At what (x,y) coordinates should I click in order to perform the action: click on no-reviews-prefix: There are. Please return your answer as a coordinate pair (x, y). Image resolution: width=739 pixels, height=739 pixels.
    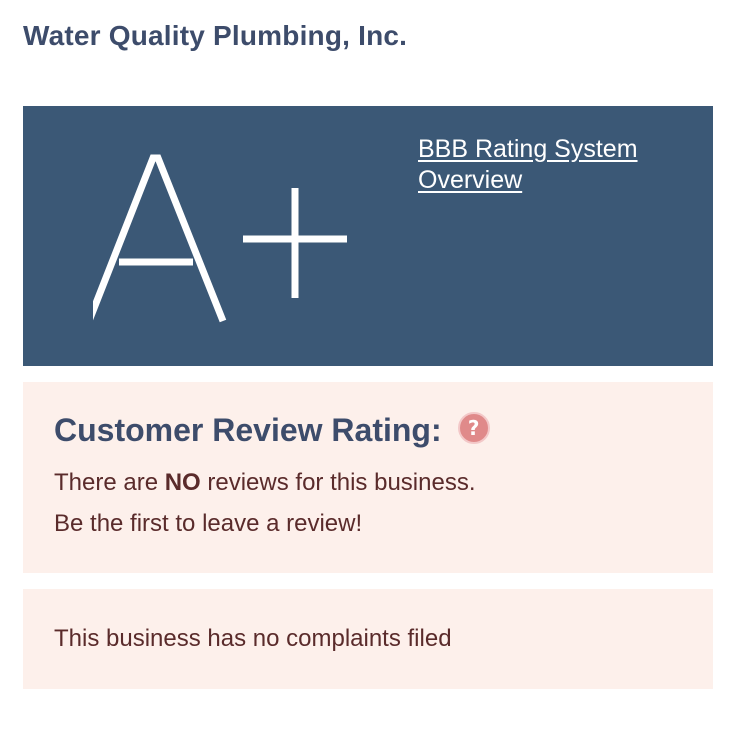
    Looking at the image, I should click on (109, 482).